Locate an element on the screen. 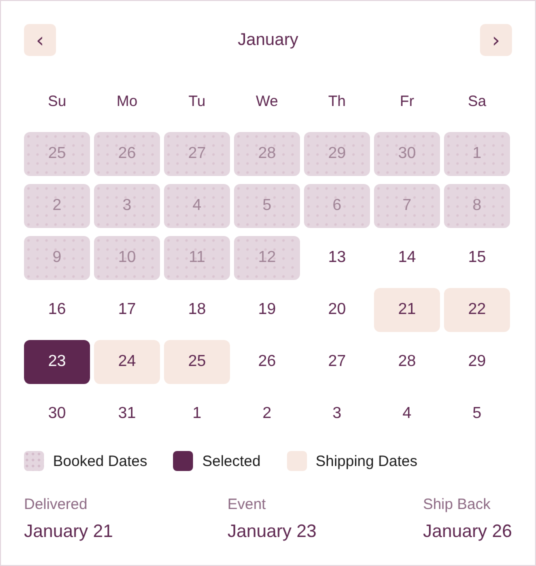 Image resolution: width=536 pixels, height=566 pixels. day-cell: 18 is located at coordinates (197, 310).